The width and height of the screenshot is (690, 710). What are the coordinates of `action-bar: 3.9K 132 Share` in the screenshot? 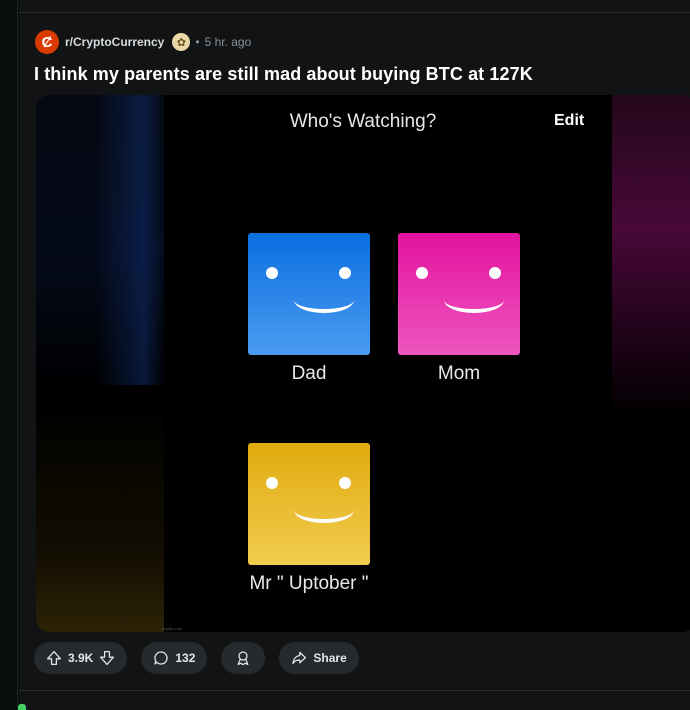 It's located at (196, 658).